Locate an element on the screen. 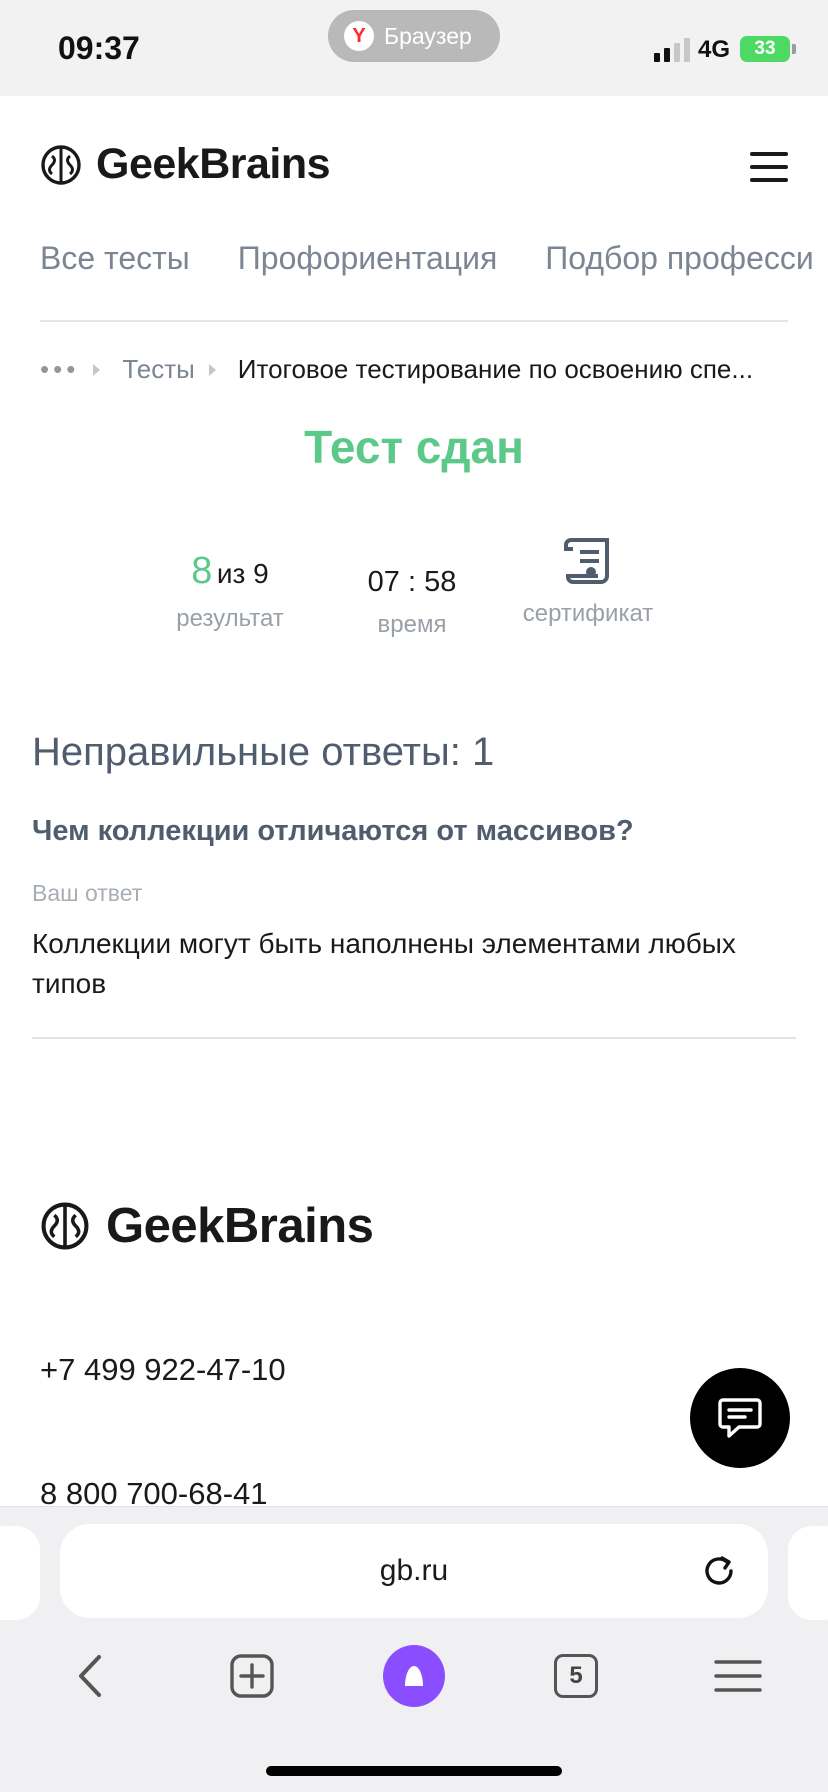 The height and width of the screenshot is (1792, 828). menu-lines-icon is located at coordinates (738, 1676).